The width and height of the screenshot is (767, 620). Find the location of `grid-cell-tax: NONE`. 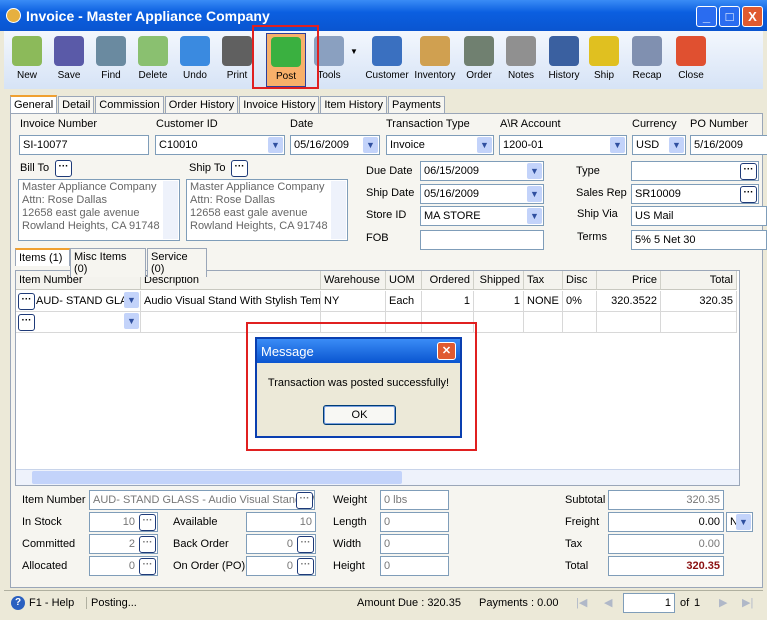

grid-cell-tax: NONE is located at coordinates (543, 301).